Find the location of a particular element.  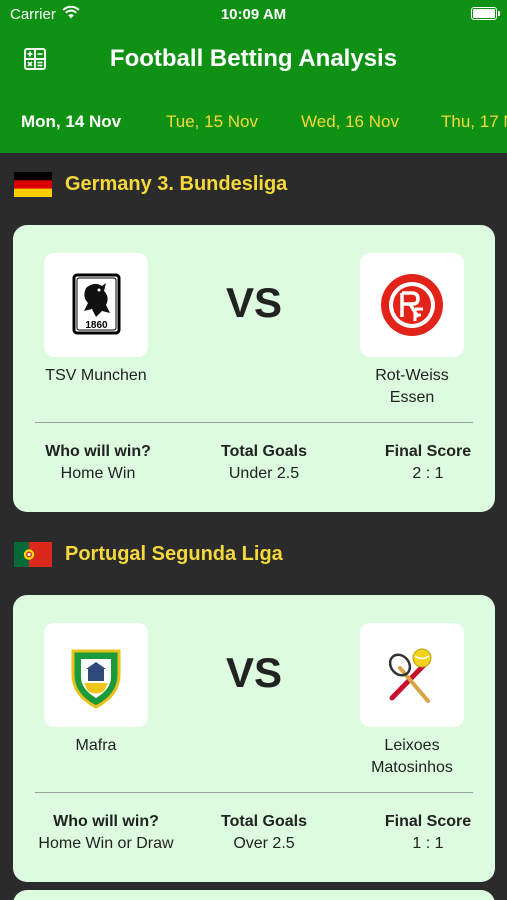

prediction-total-goals: Total Goals Over 2.5 is located at coordinates (264, 833).